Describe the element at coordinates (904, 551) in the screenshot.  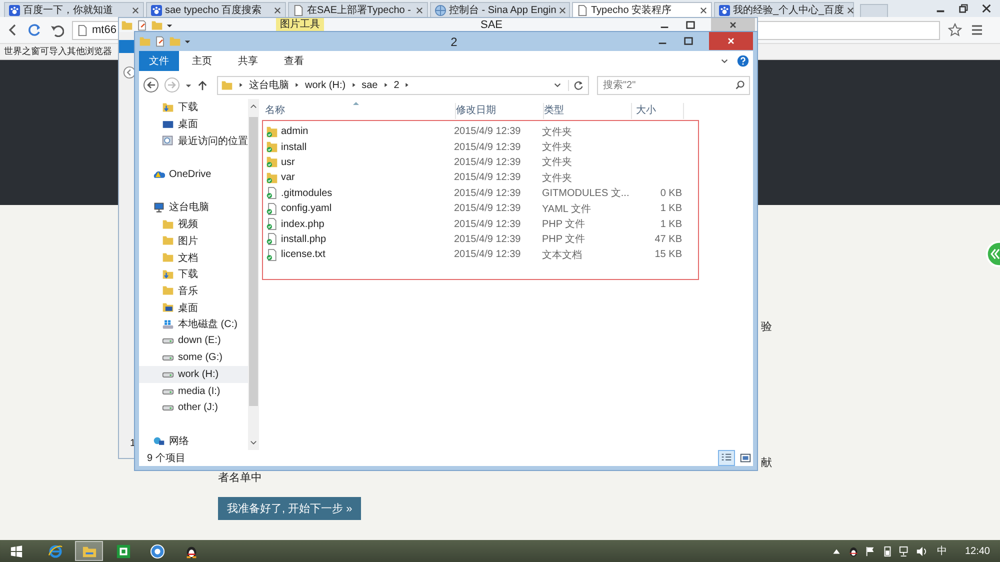
I see `network-icon` at that location.